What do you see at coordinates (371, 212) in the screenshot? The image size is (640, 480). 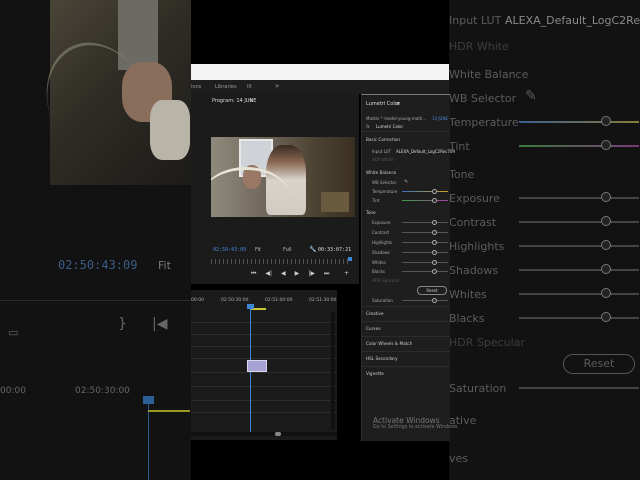 I see `tone-section: Tone` at bounding box center [371, 212].